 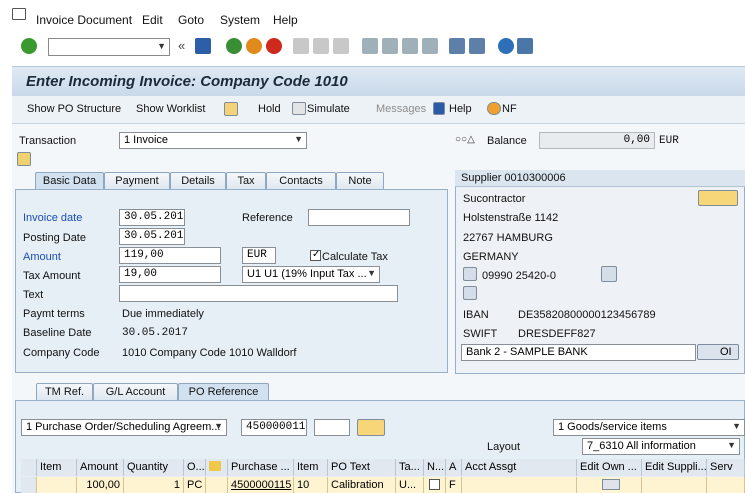 What do you see at coordinates (259, 255) in the screenshot?
I see `currency-field: EUR` at bounding box center [259, 255].